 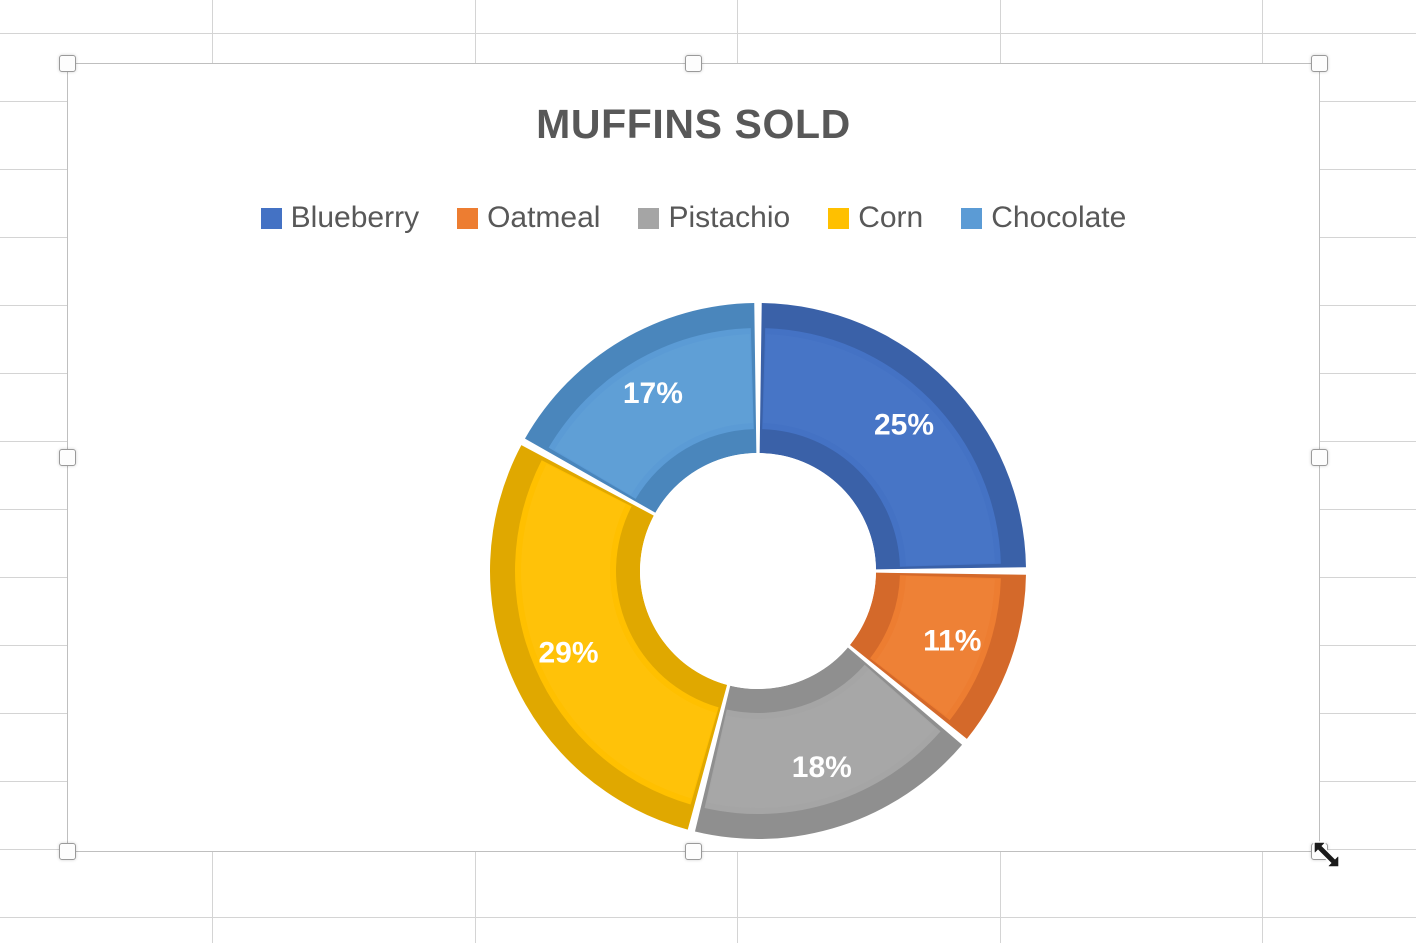 What do you see at coordinates (839, 218) in the screenshot?
I see `legend-swatch-icon-corn` at bounding box center [839, 218].